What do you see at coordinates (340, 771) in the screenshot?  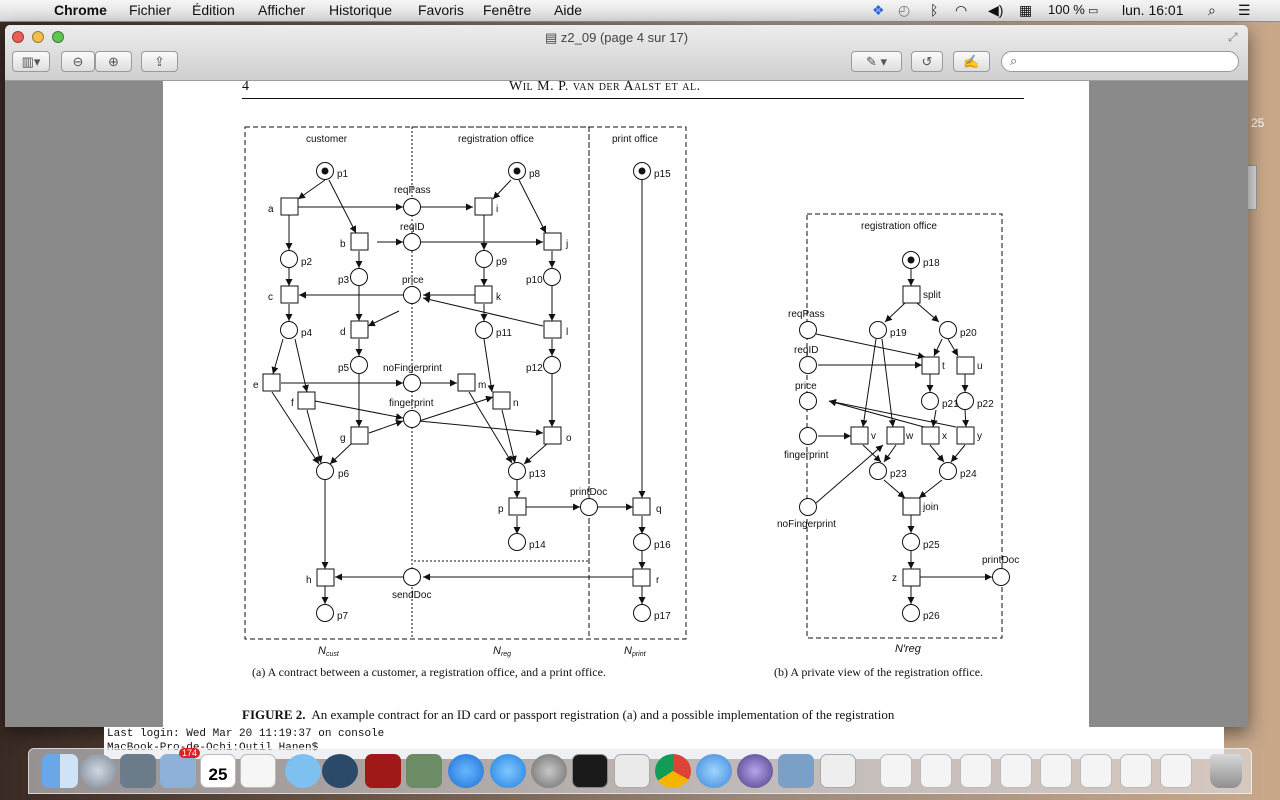 I see `facetime-icon` at bounding box center [340, 771].